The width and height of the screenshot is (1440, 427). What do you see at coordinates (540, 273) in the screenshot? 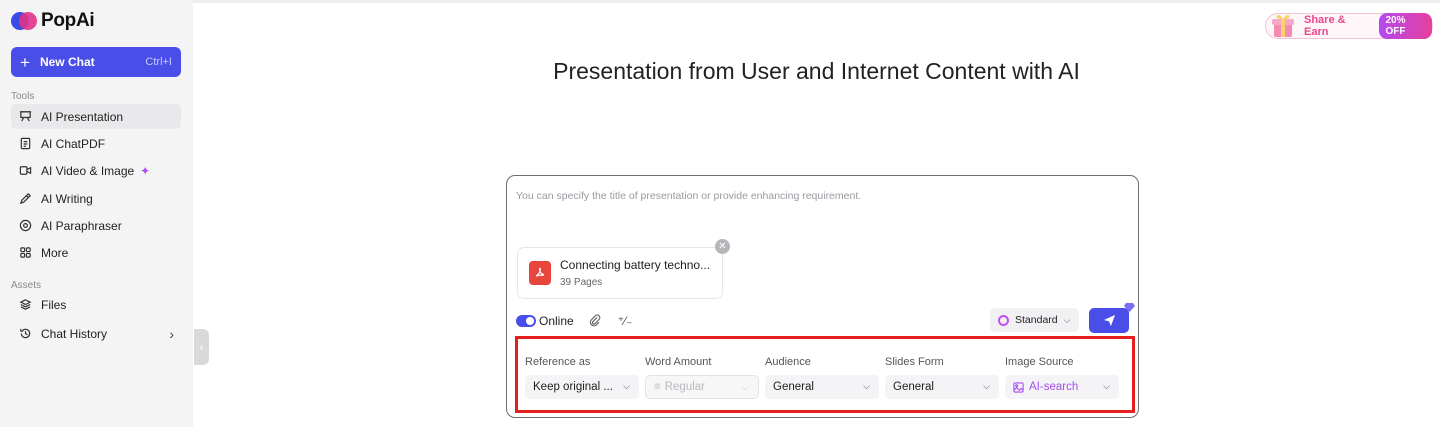
I see `pdf-icon` at bounding box center [540, 273].